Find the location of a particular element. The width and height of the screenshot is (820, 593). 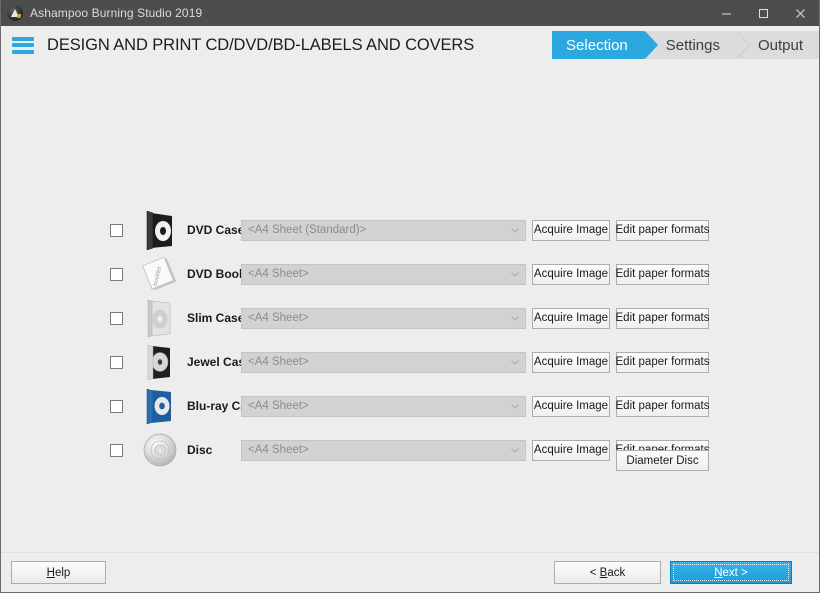

window-controls is located at coordinates (763, 13).